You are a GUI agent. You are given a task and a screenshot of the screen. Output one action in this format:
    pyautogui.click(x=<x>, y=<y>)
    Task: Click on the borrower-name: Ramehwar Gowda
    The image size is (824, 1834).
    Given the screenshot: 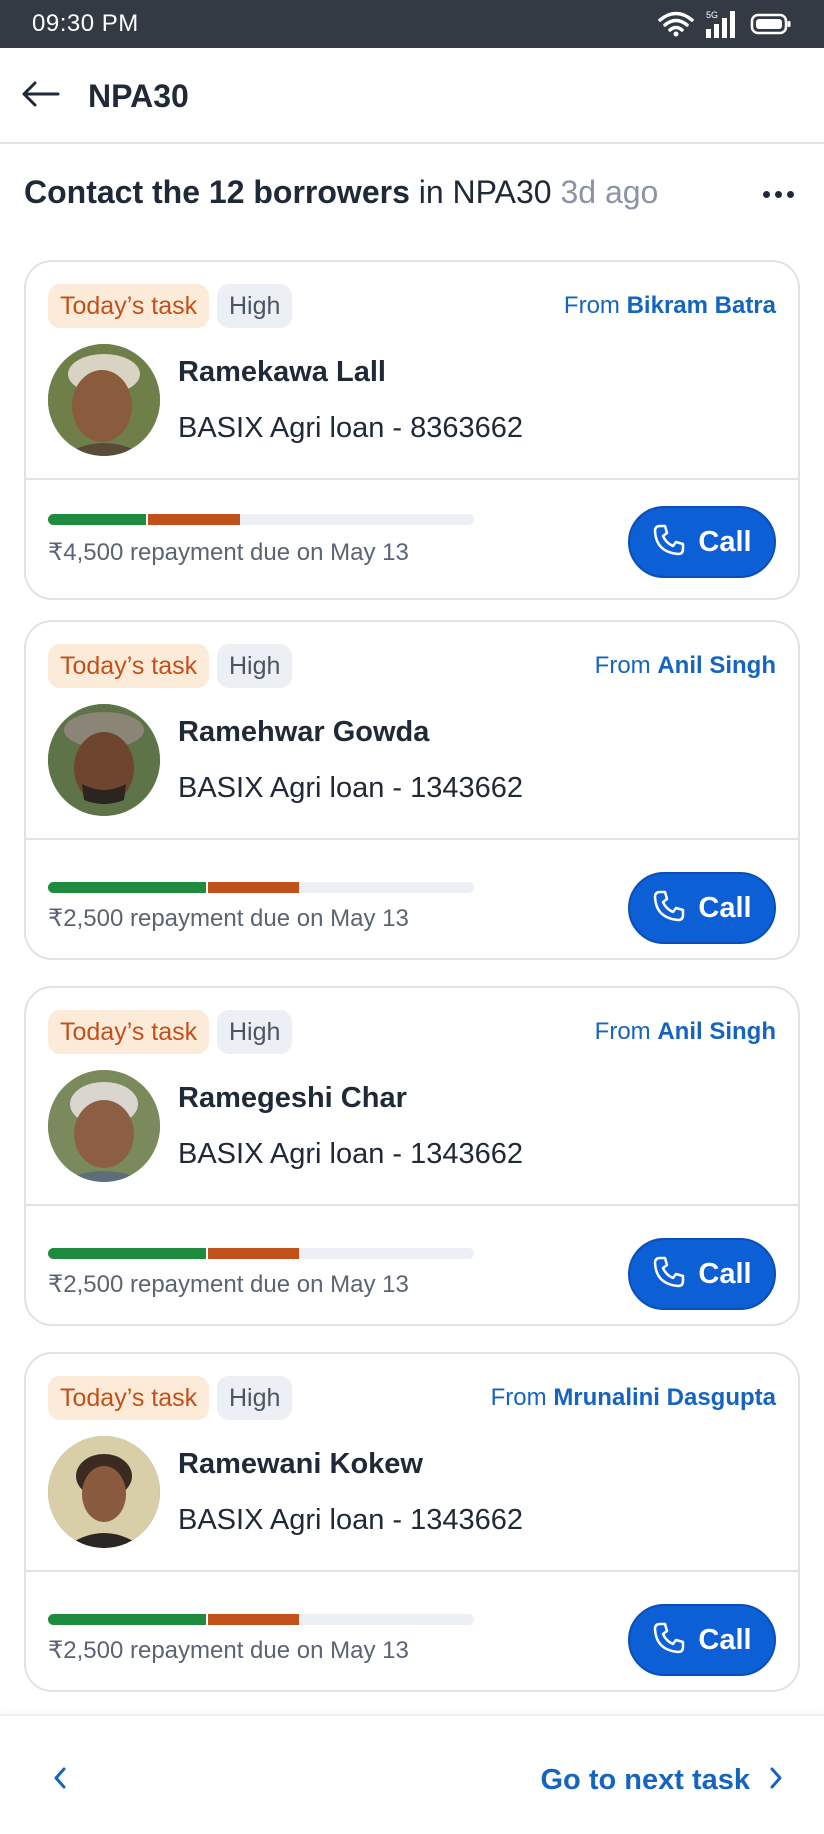 What is the action you would take?
    pyautogui.click(x=304, y=732)
    